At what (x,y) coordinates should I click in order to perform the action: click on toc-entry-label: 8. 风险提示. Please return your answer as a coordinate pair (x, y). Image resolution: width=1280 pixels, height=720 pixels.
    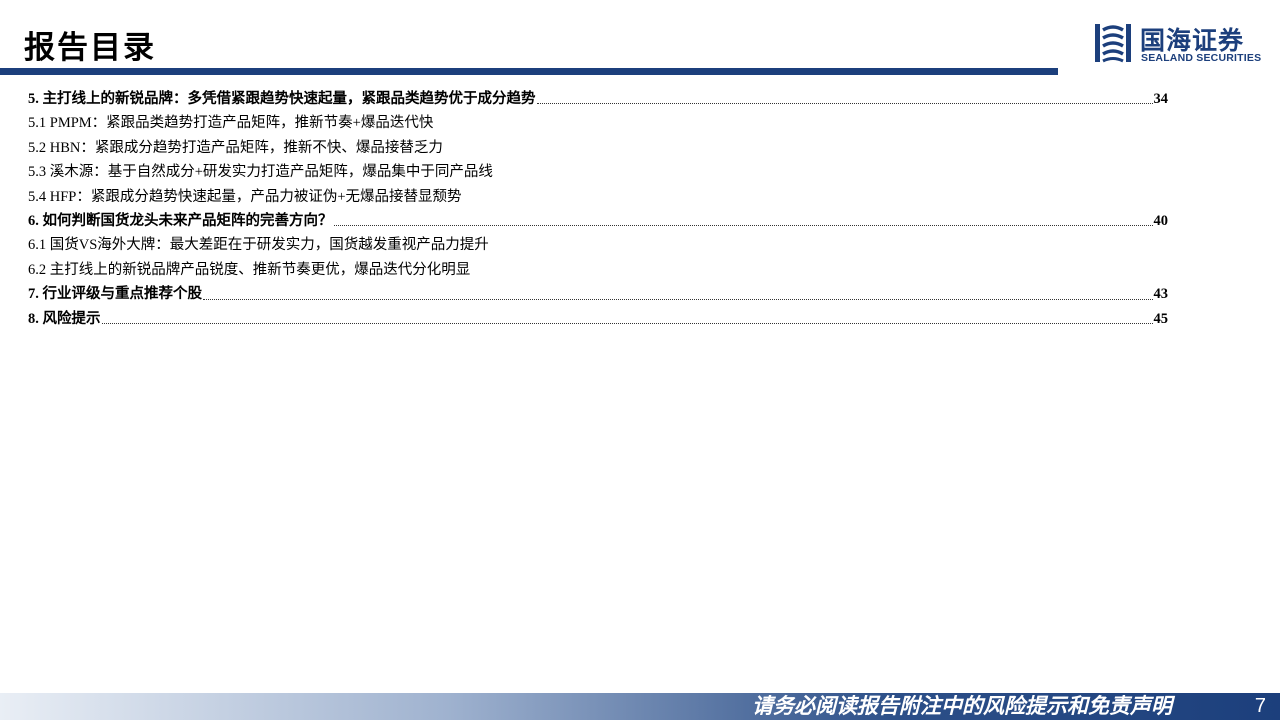
    Looking at the image, I should click on (64, 318).